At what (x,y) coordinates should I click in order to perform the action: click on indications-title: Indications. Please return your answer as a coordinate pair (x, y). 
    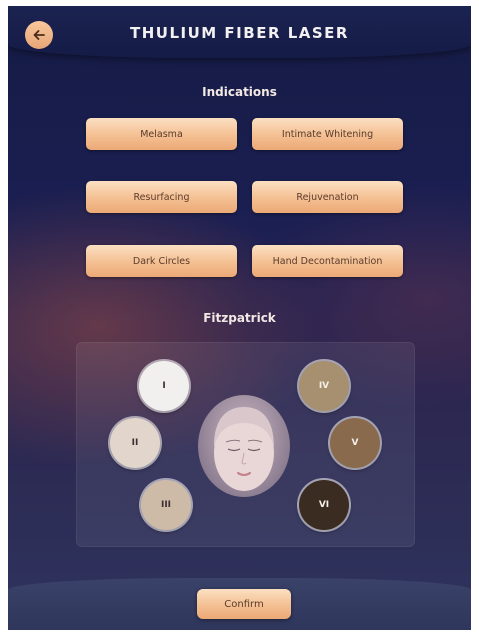
    Looking at the image, I should click on (239, 92).